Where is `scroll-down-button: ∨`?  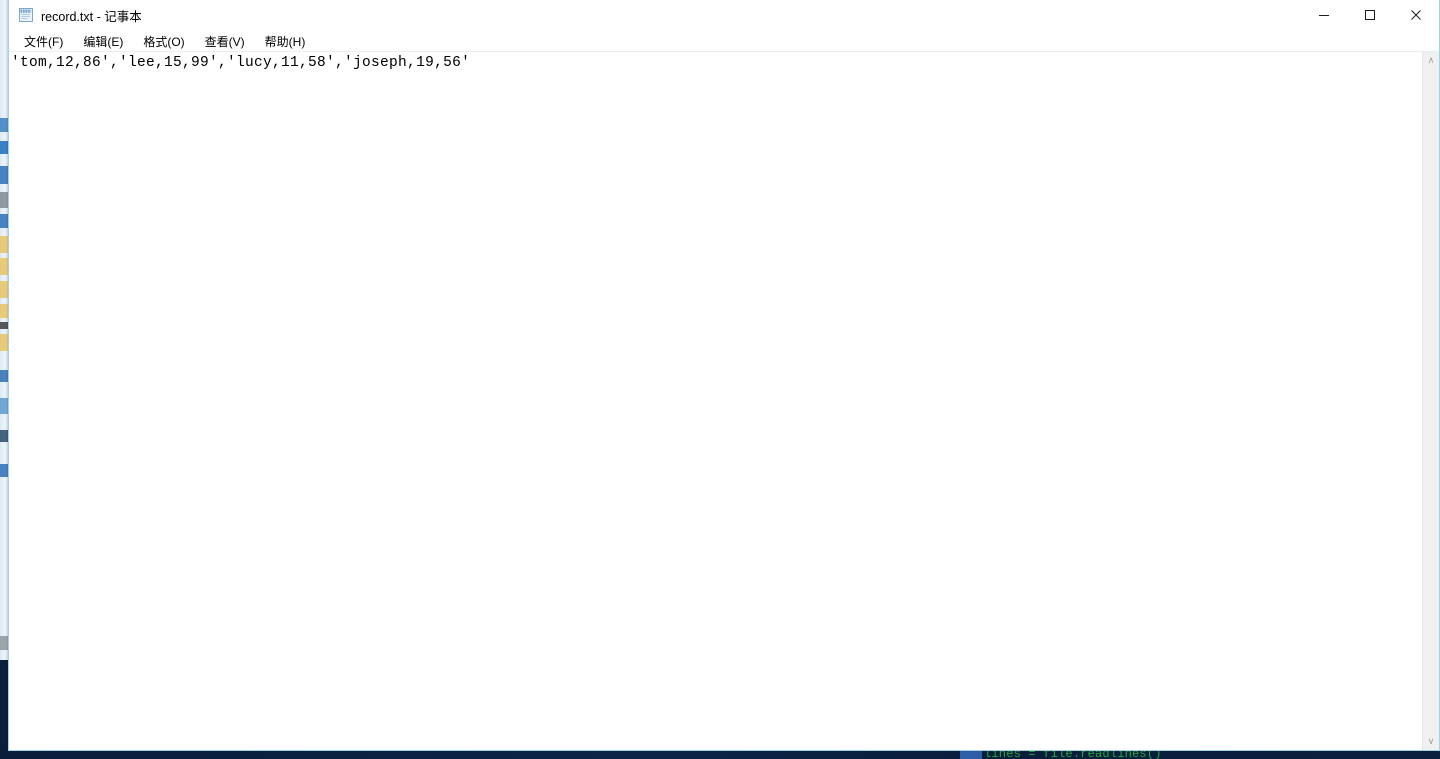
scroll-down-button: ∨ is located at coordinates (1431, 741).